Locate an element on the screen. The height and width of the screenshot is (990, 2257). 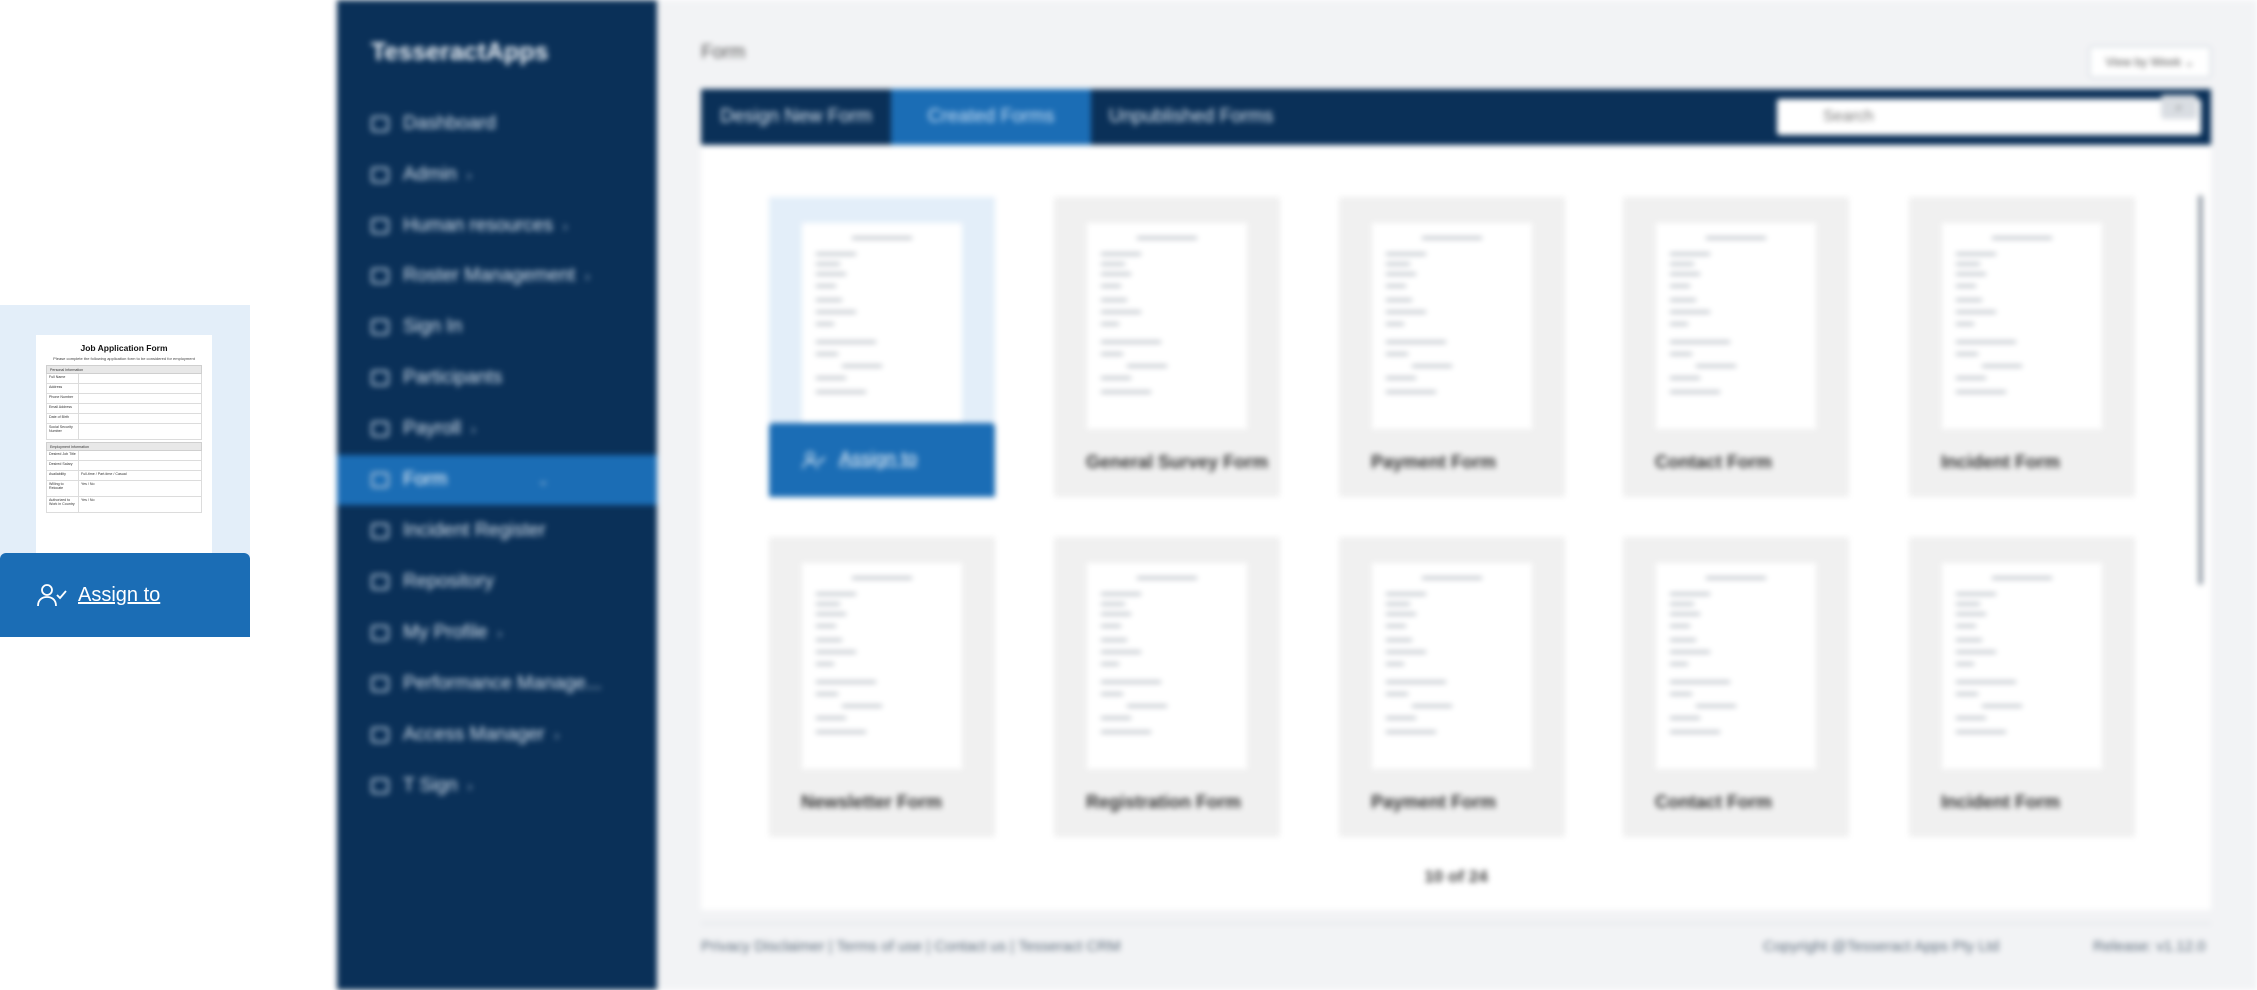
tab-unpublished-forms: Unpublished Forms is located at coordinates (1191, 117).